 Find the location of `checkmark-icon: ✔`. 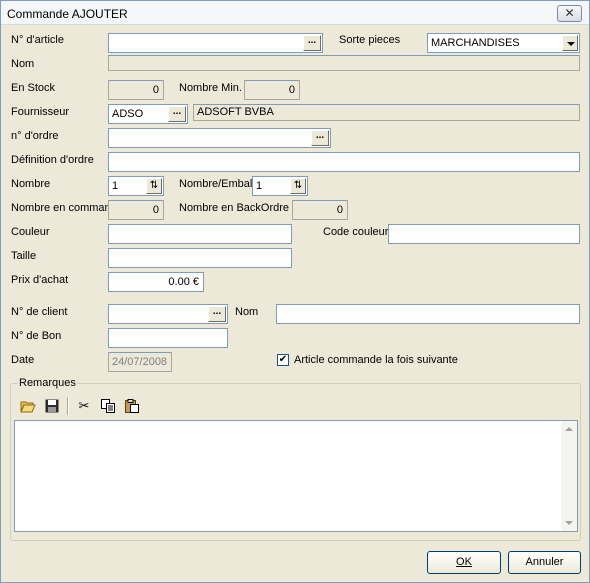

checkmark-icon: ✔ is located at coordinates (283, 359).